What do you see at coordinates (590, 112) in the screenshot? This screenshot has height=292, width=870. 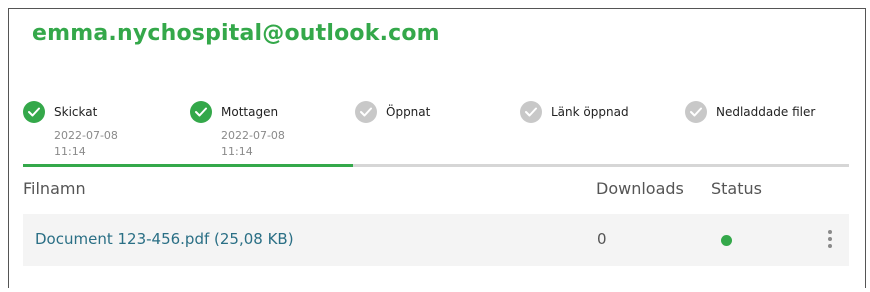 I see `step-label: Länk öppnad` at bounding box center [590, 112].